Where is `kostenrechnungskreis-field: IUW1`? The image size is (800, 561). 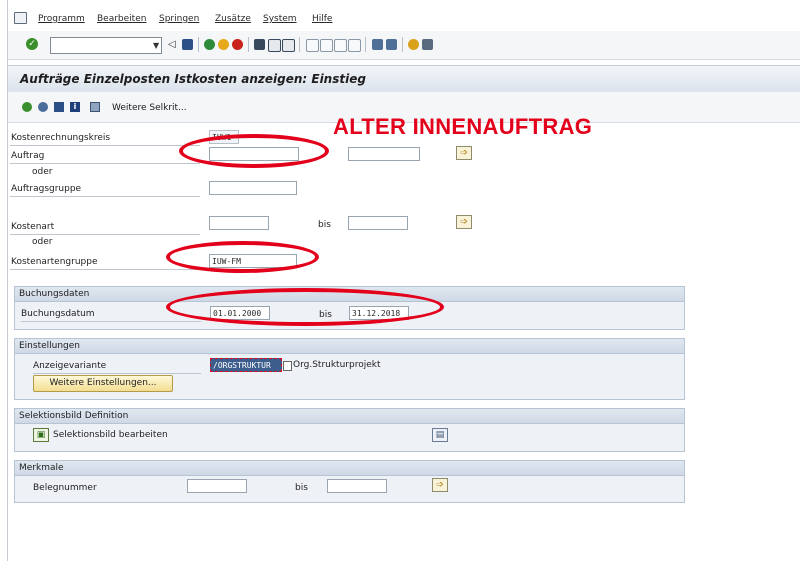
kostenrechnungskreis-field: IUW1 is located at coordinates (224, 137).